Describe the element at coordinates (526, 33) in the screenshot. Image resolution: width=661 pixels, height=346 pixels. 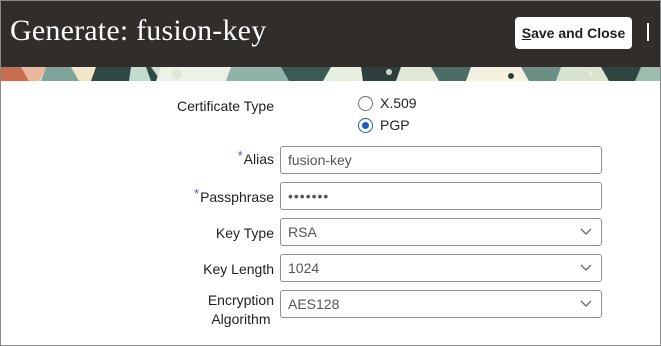
I see `save-button-mnemonic: S` at that location.